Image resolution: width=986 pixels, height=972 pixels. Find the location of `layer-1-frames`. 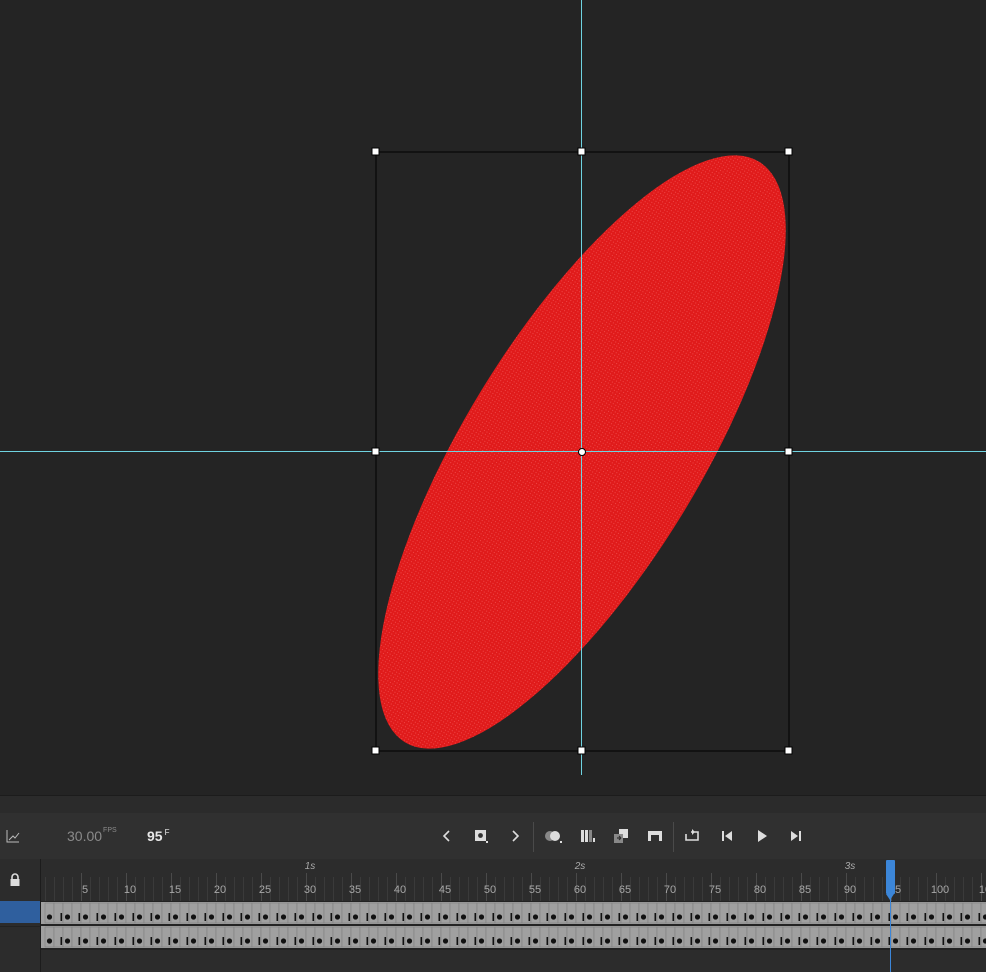

layer-1-frames is located at coordinates (513, 913).